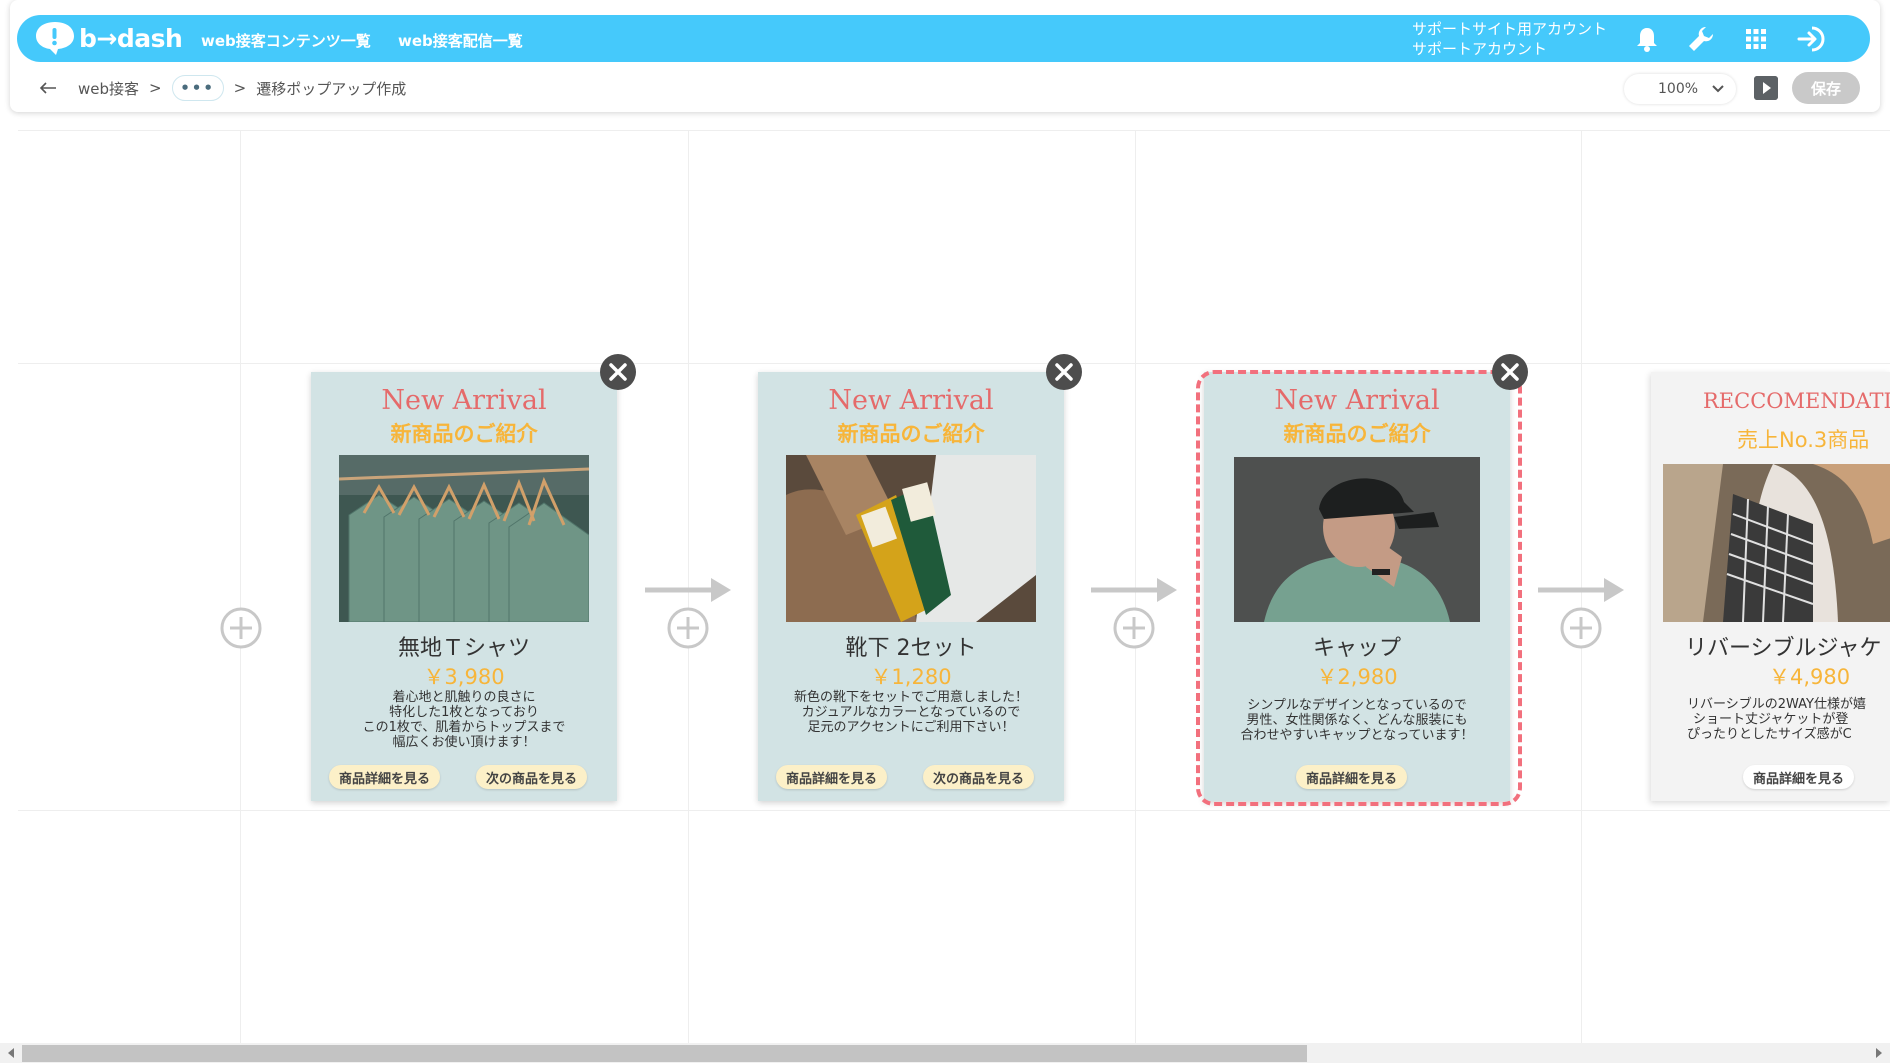 The width and height of the screenshot is (1890, 1063). I want to click on back-arrow-icon, so click(48, 88).